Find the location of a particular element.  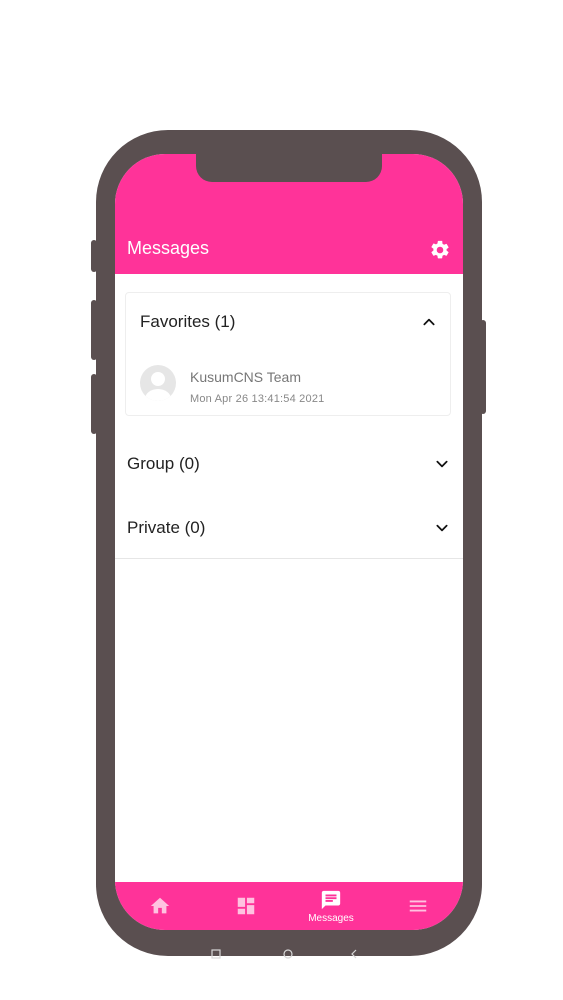

private-header: Private (0) is located at coordinates (166, 528).